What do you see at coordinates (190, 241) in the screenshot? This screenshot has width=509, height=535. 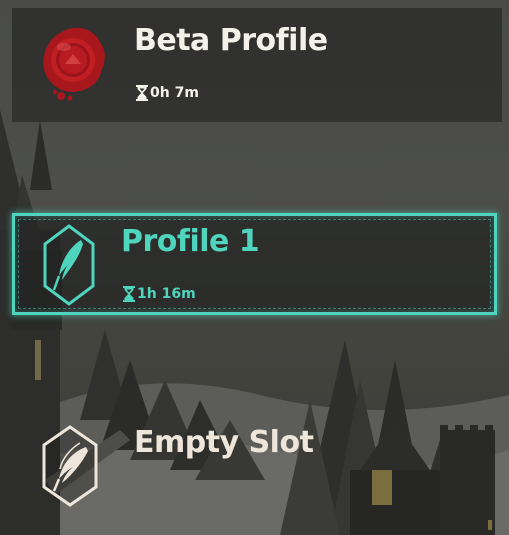 I see `profile-name: Profile 1` at bounding box center [190, 241].